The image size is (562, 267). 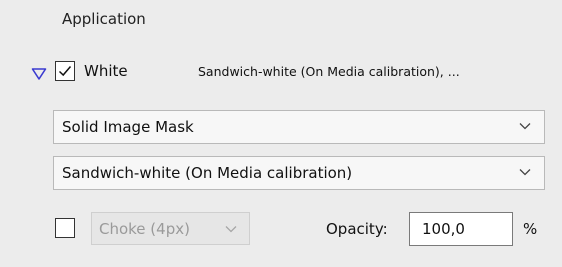 What do you see at coordinates (104, 19) in the screenshot?
I see `section-title: Application` at bounding box center [104, 19].